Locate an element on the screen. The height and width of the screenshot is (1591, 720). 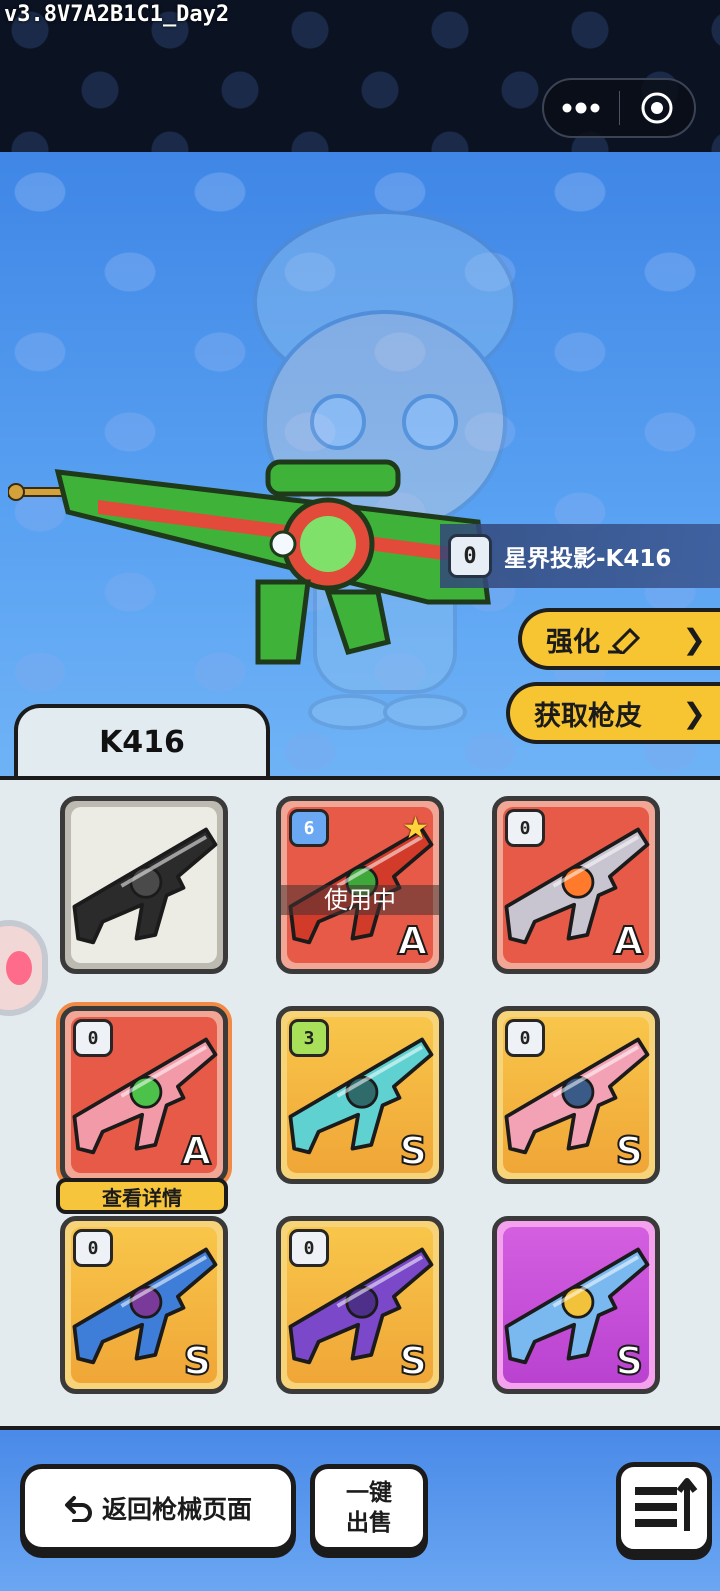
skin-name-banner: 0 星界投影-K416 is located at coordinates (580, 556).